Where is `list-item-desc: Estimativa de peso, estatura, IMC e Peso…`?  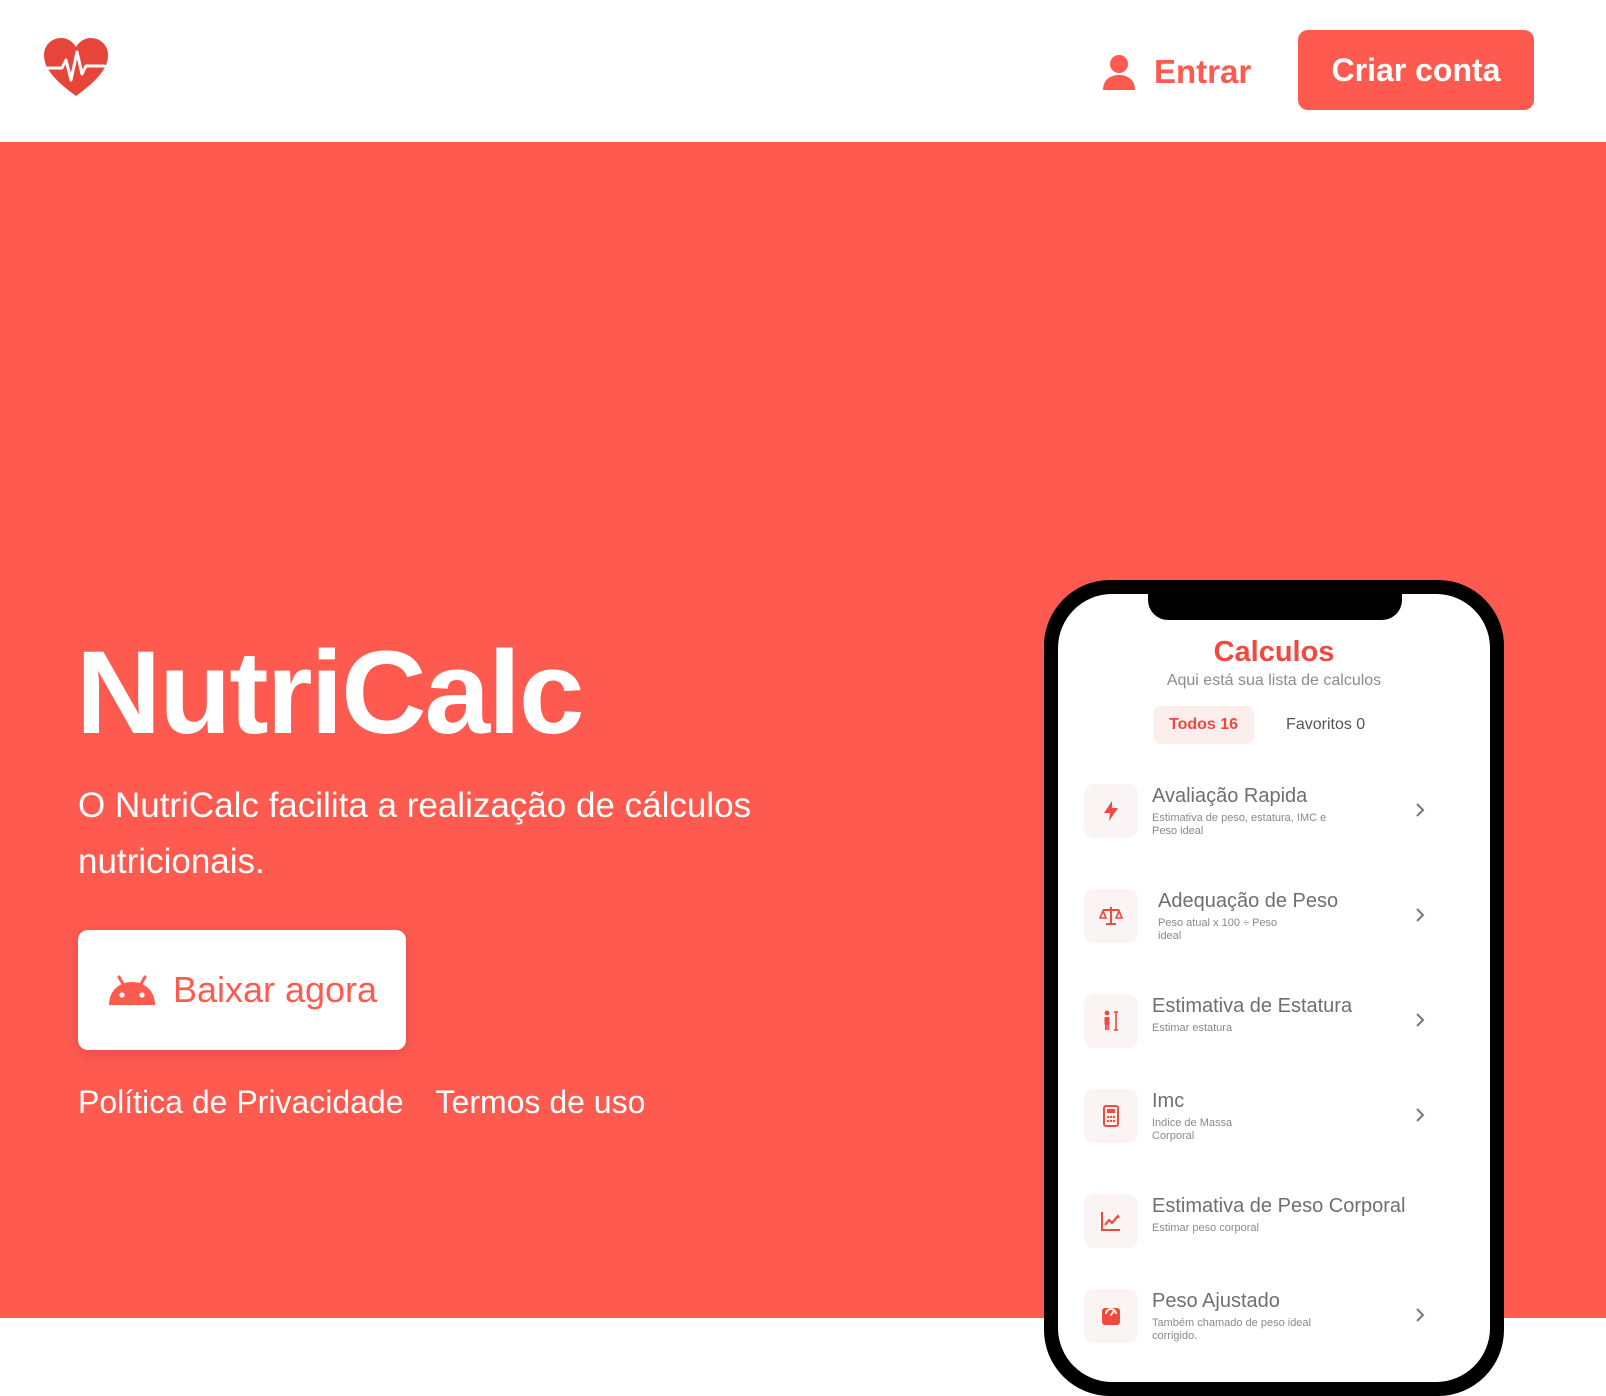 list-item-desc: Estimativa de peso, estatura, IMC e Peso… is located at coordinates (1239, 824).